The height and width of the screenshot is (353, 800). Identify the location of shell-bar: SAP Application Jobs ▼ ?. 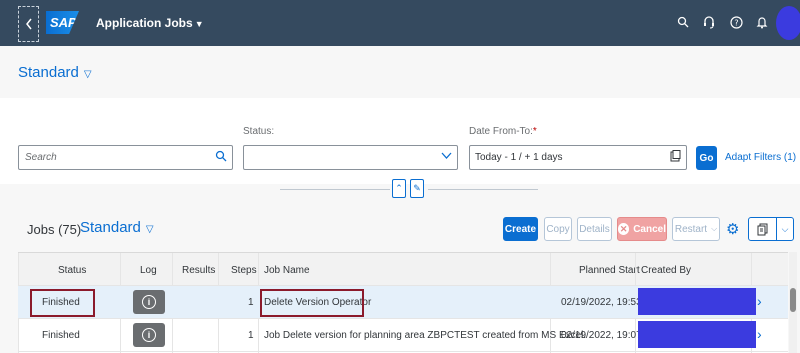
(400, 23).